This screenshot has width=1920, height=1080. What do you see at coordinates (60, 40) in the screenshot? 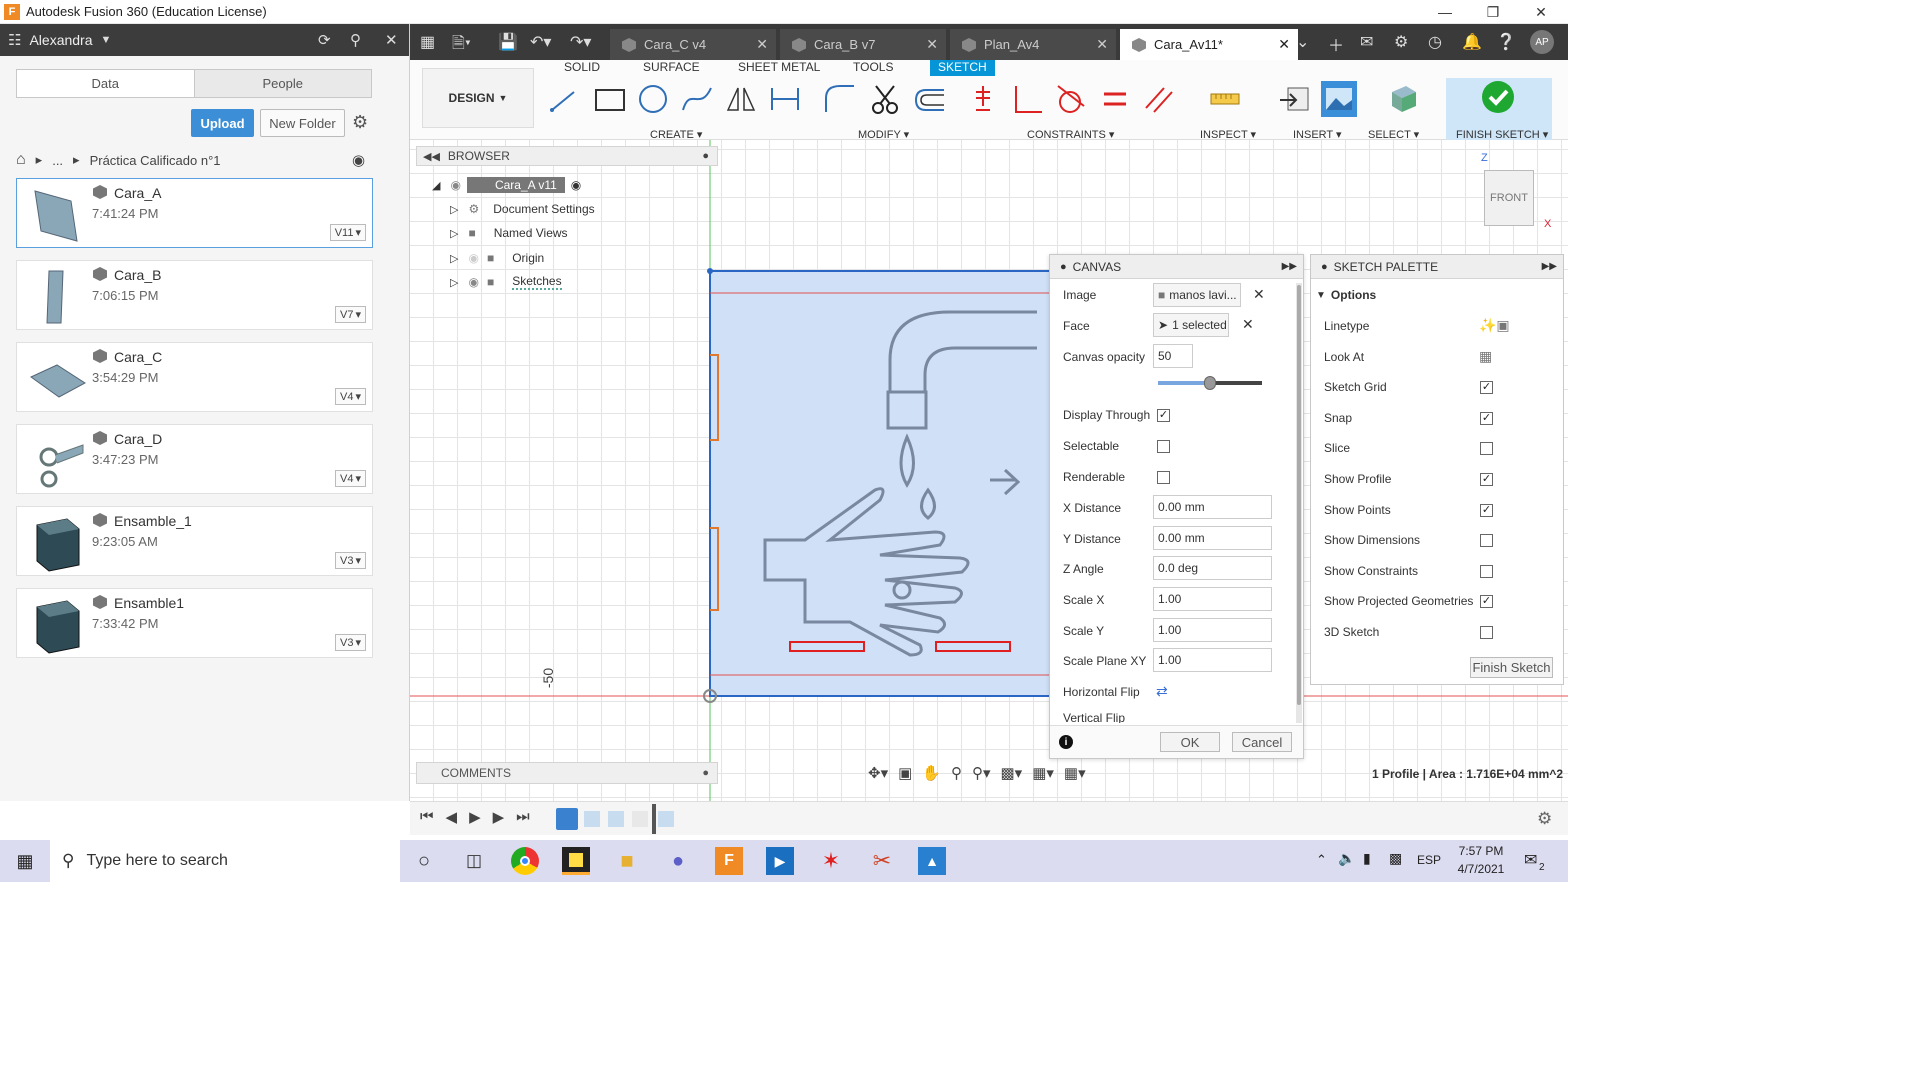
I see `user-name: Alexandra` at bounding box center [60, 40].